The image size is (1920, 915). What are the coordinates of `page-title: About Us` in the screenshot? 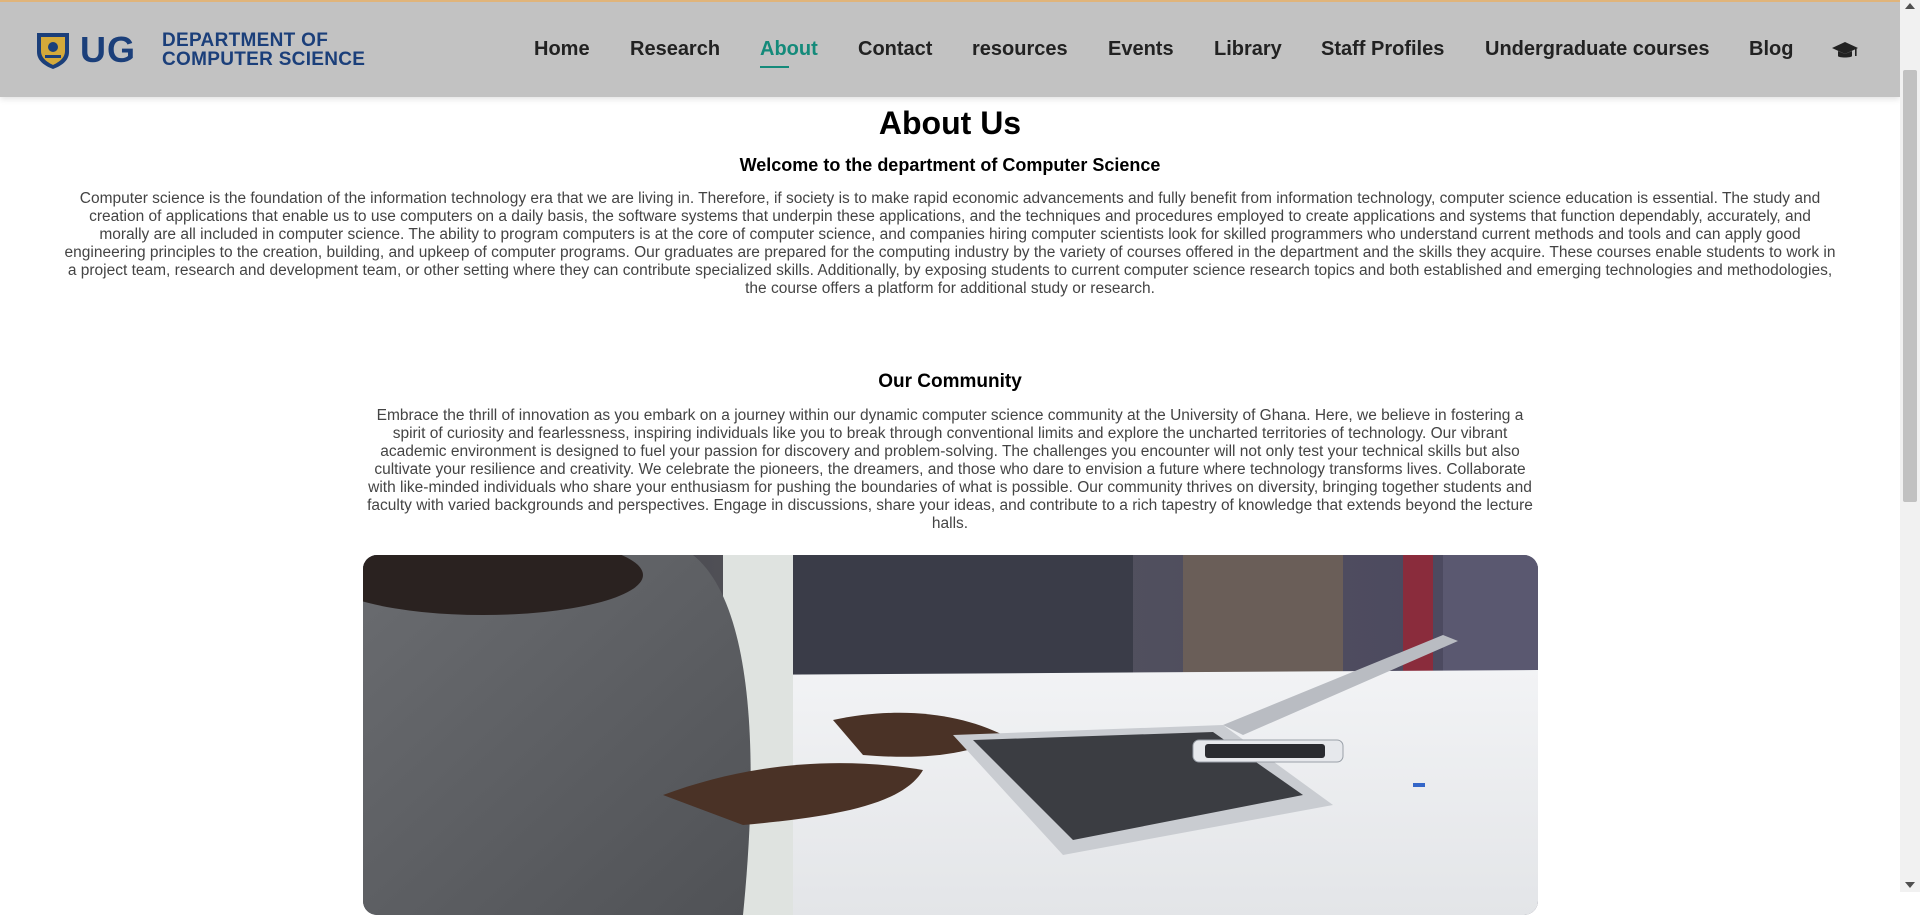 It's located at (950, 123).